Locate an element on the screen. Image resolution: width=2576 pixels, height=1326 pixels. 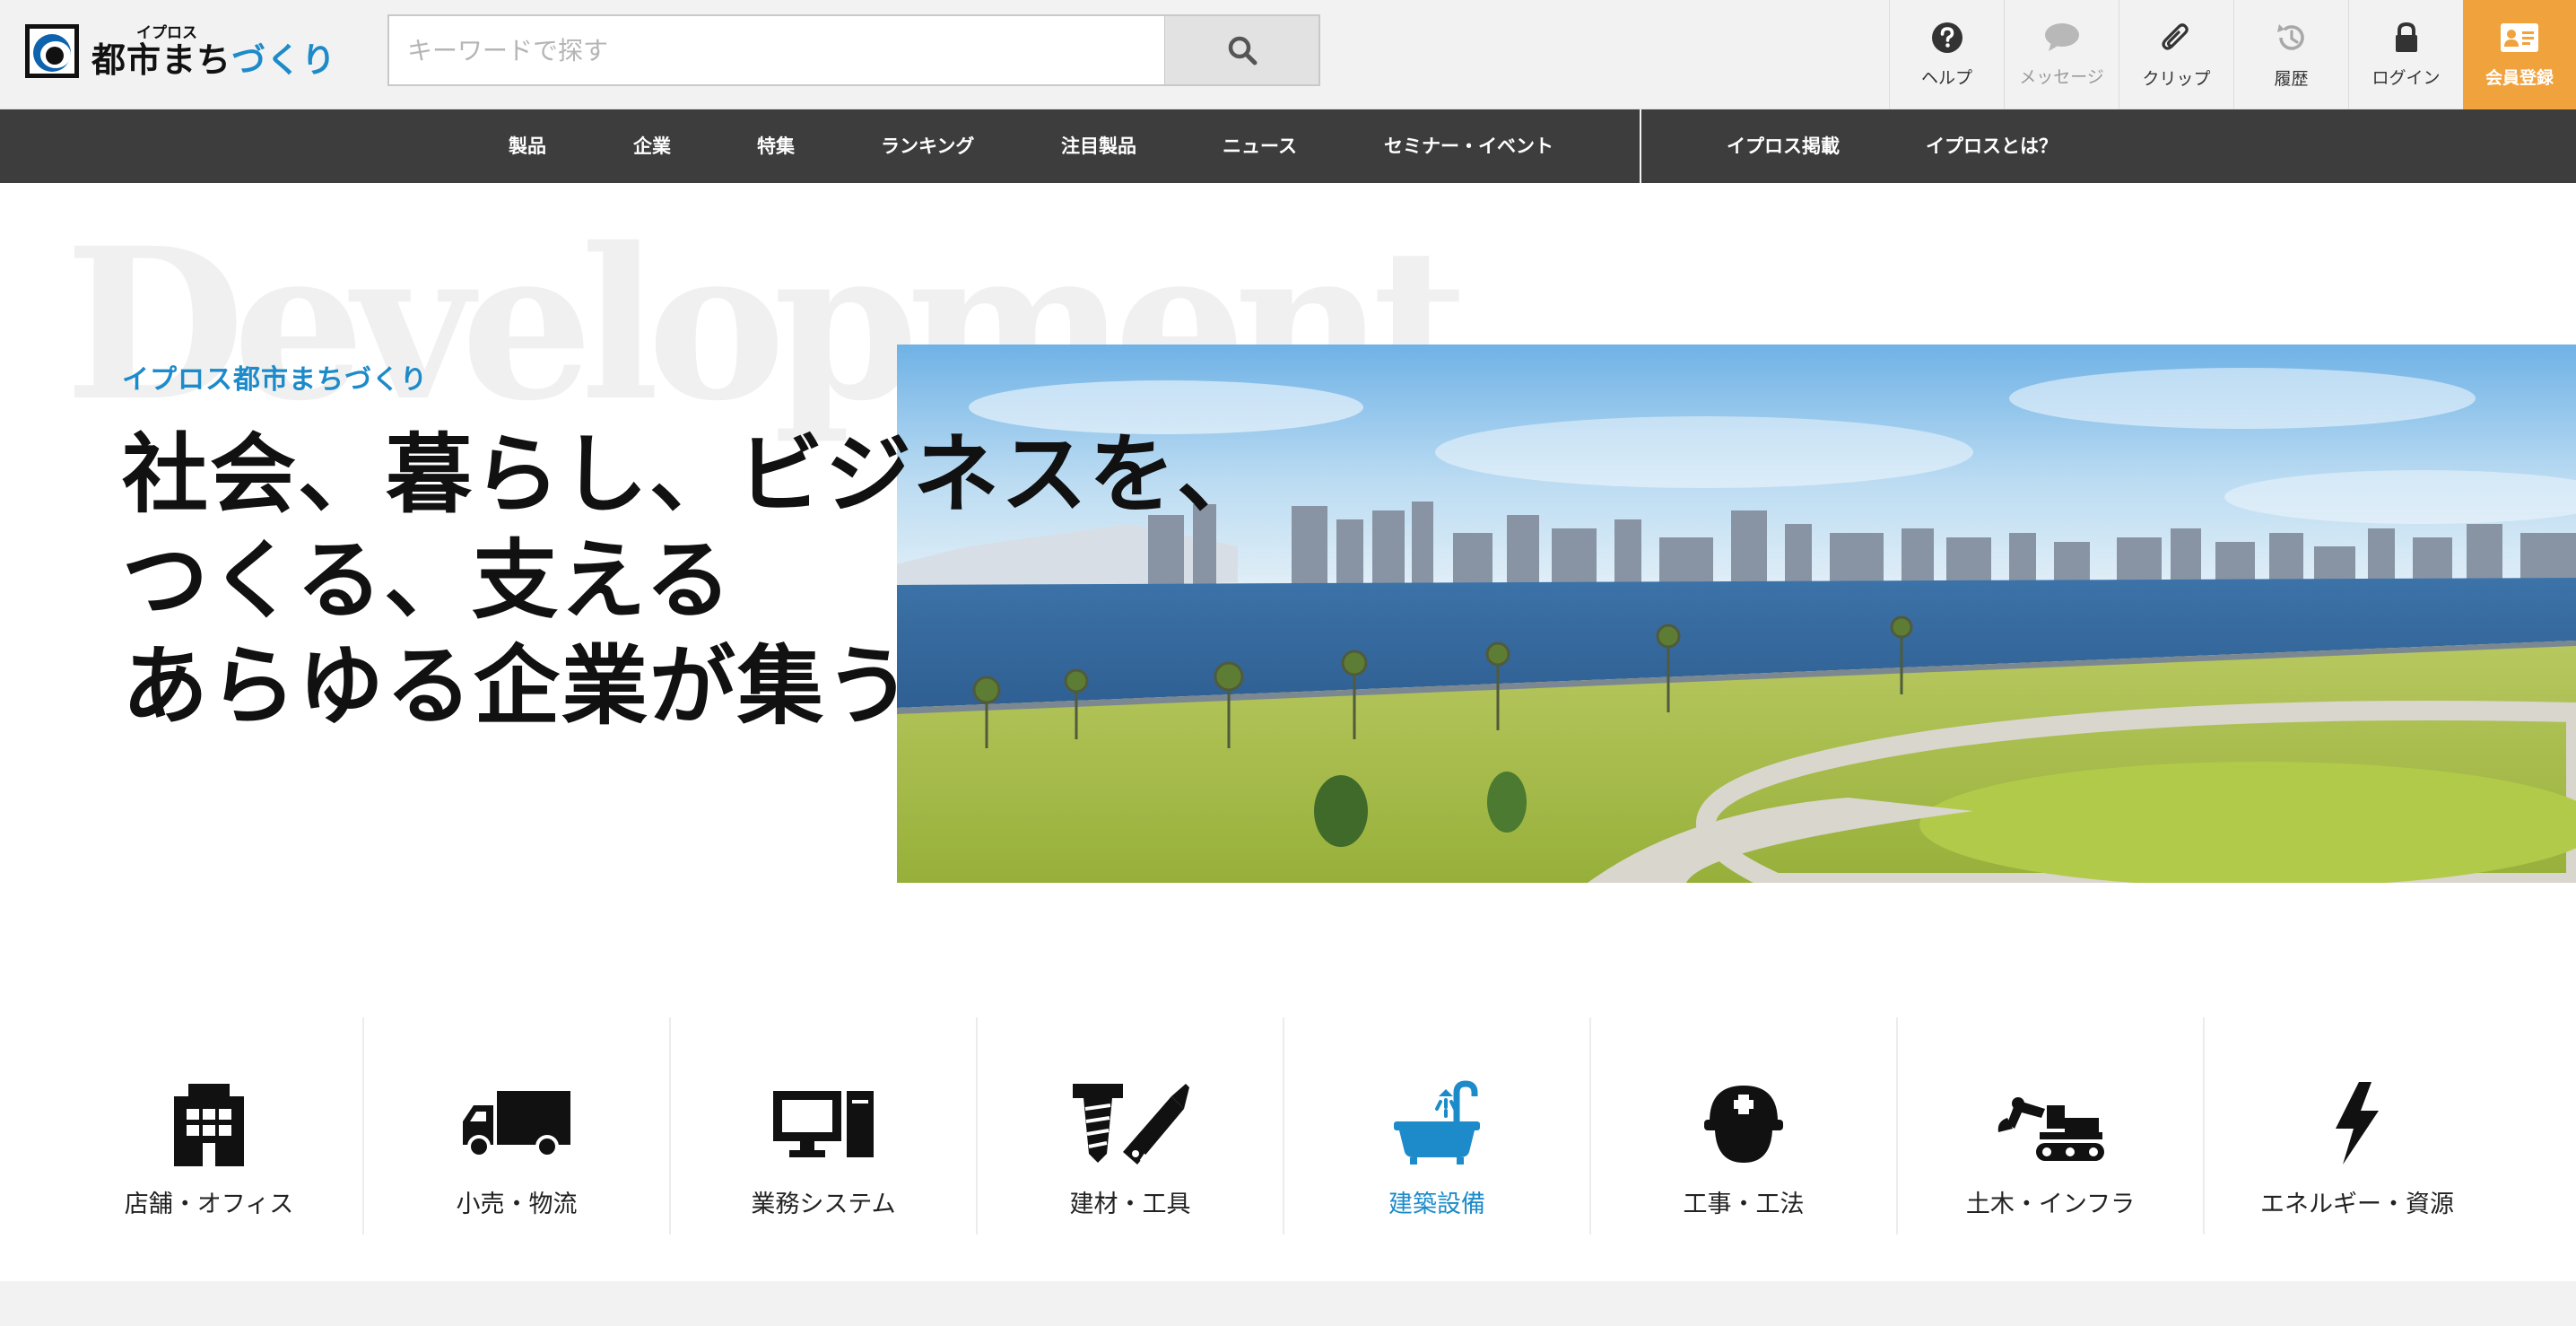
site-logo: イプロス 都市まちづくり is located at coordinates (180, 51).